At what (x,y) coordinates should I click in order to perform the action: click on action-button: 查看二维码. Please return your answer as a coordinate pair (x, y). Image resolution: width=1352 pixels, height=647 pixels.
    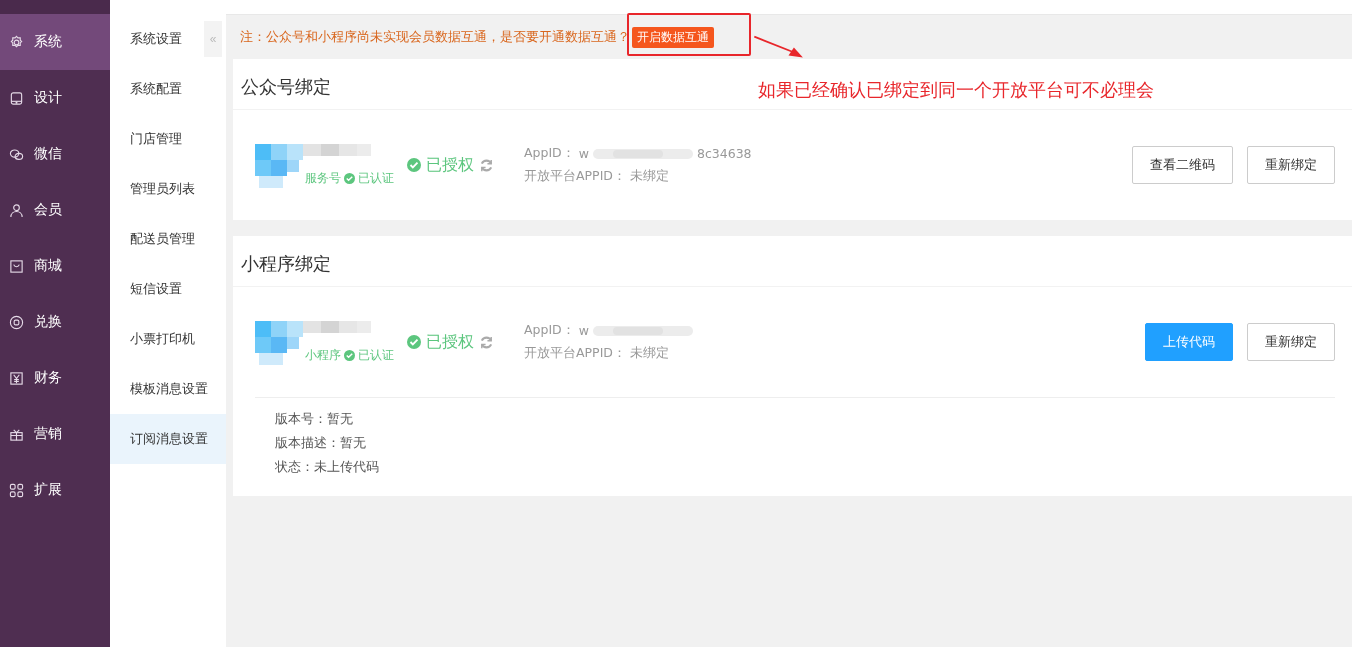
    Looking at the image, I should click on (1182, 165).